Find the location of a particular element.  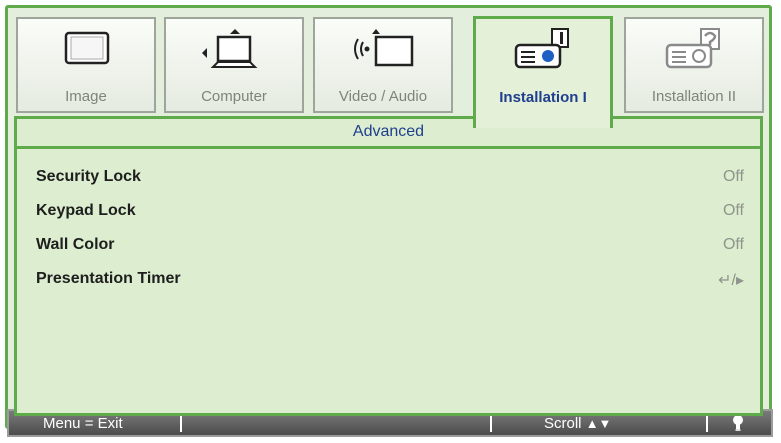

tab-label: Computer is located at coordinates (234, 96).